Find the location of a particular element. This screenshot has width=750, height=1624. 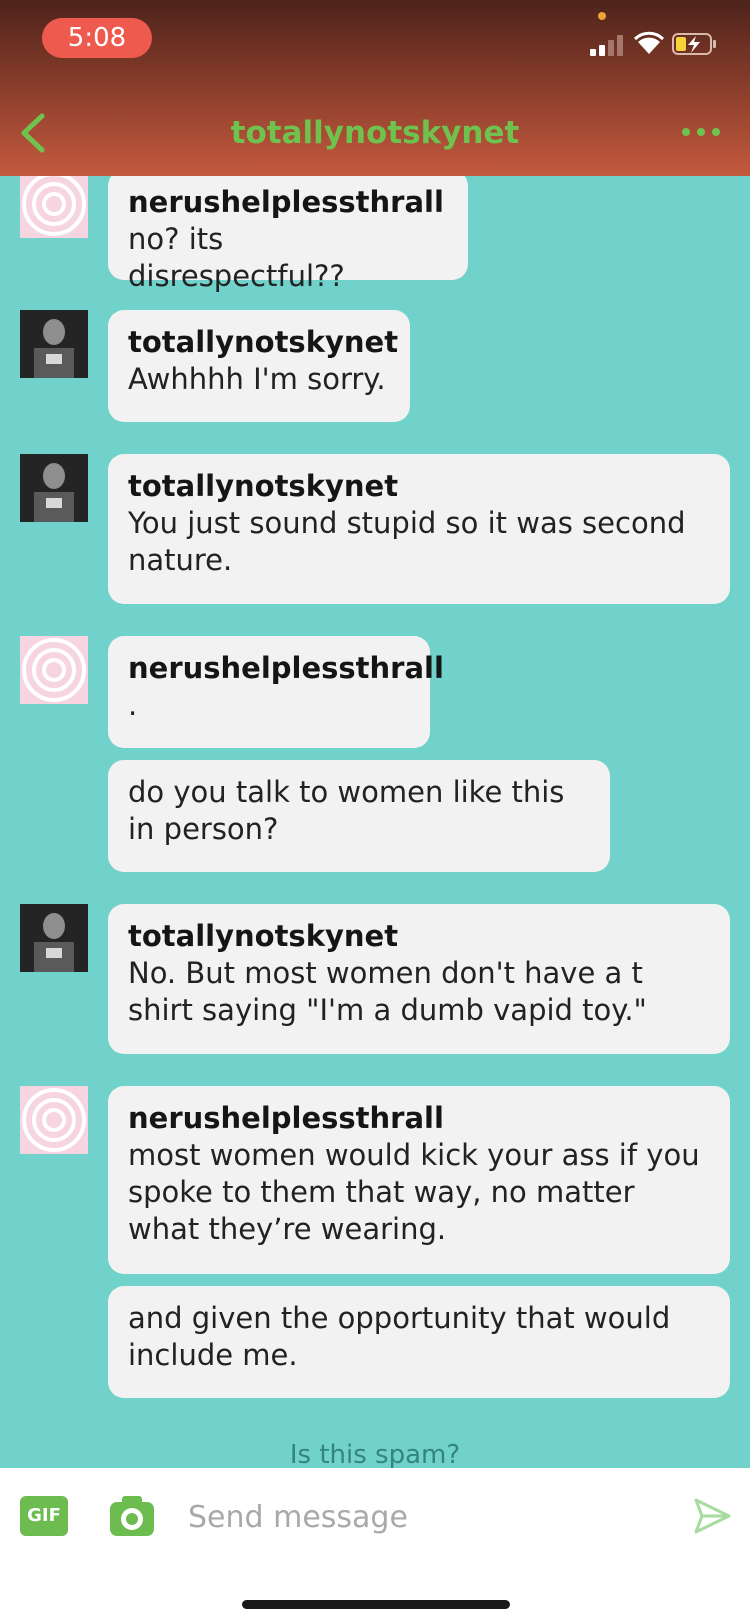

message-bubble: nerushelplessthrall . is located at coordinates (276, 692).